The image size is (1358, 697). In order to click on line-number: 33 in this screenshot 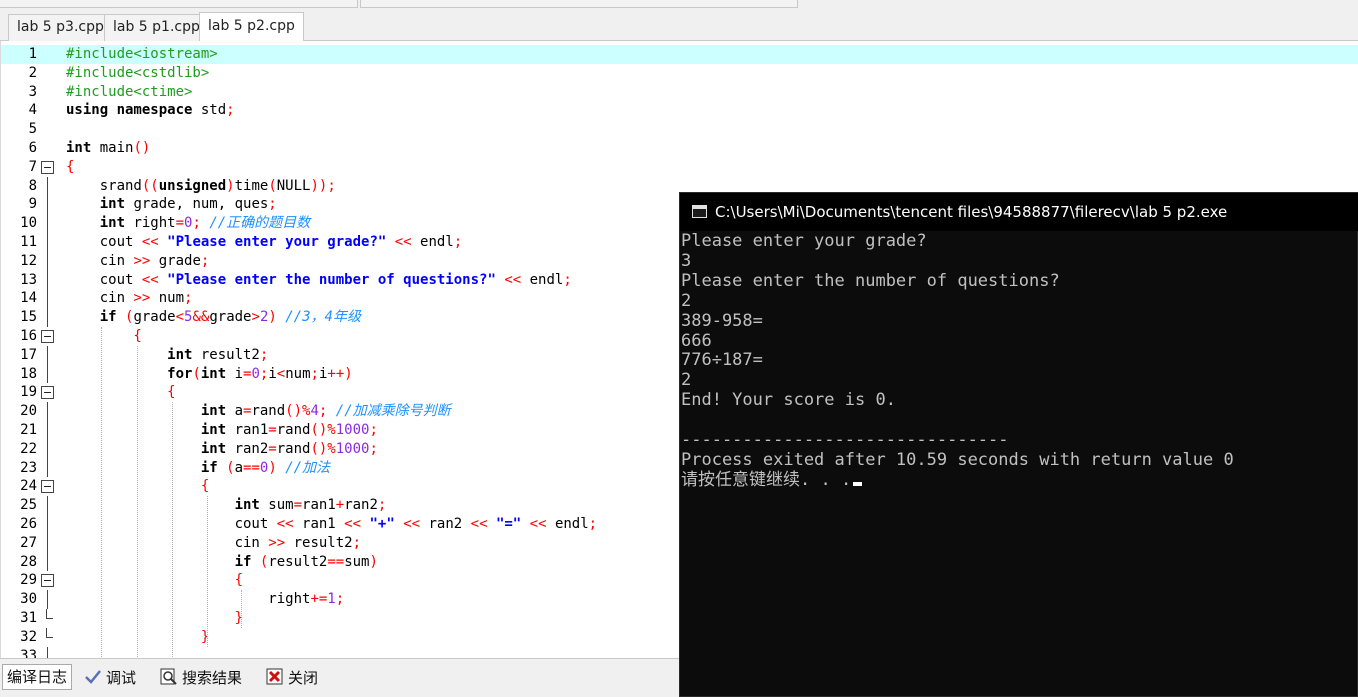, I will do `click(28, 652)`.